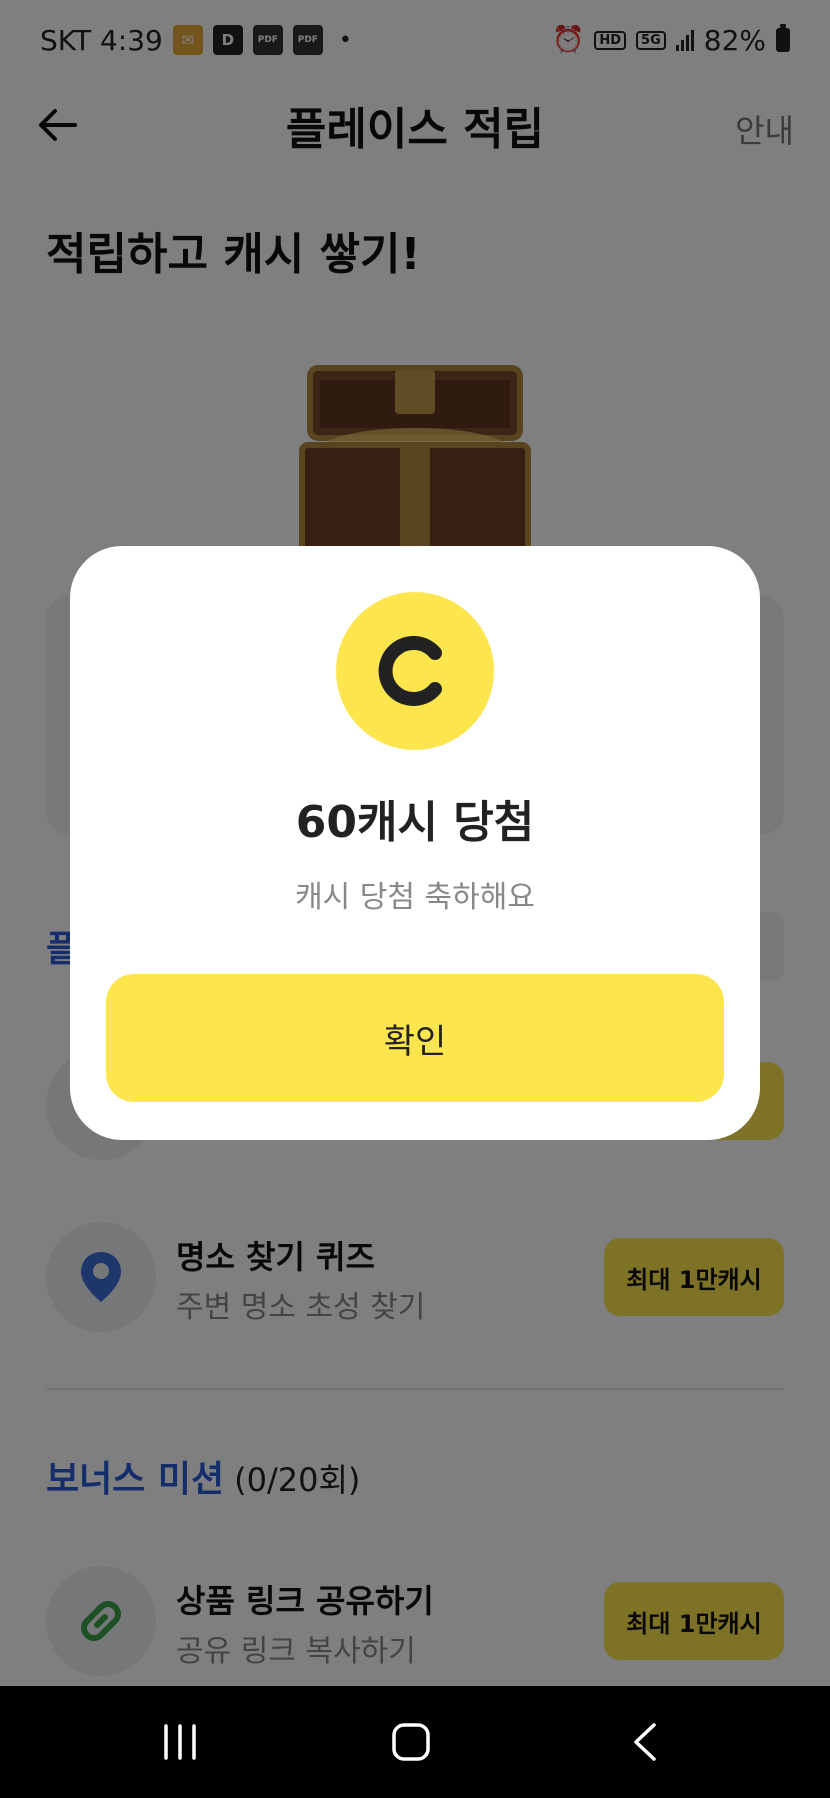 Image resolution: width=830 pixels, height=1798 pixels. Describe the element at coordinates (415, 1038) in the screenshot. I see `confirm-button: 확인` at that location.